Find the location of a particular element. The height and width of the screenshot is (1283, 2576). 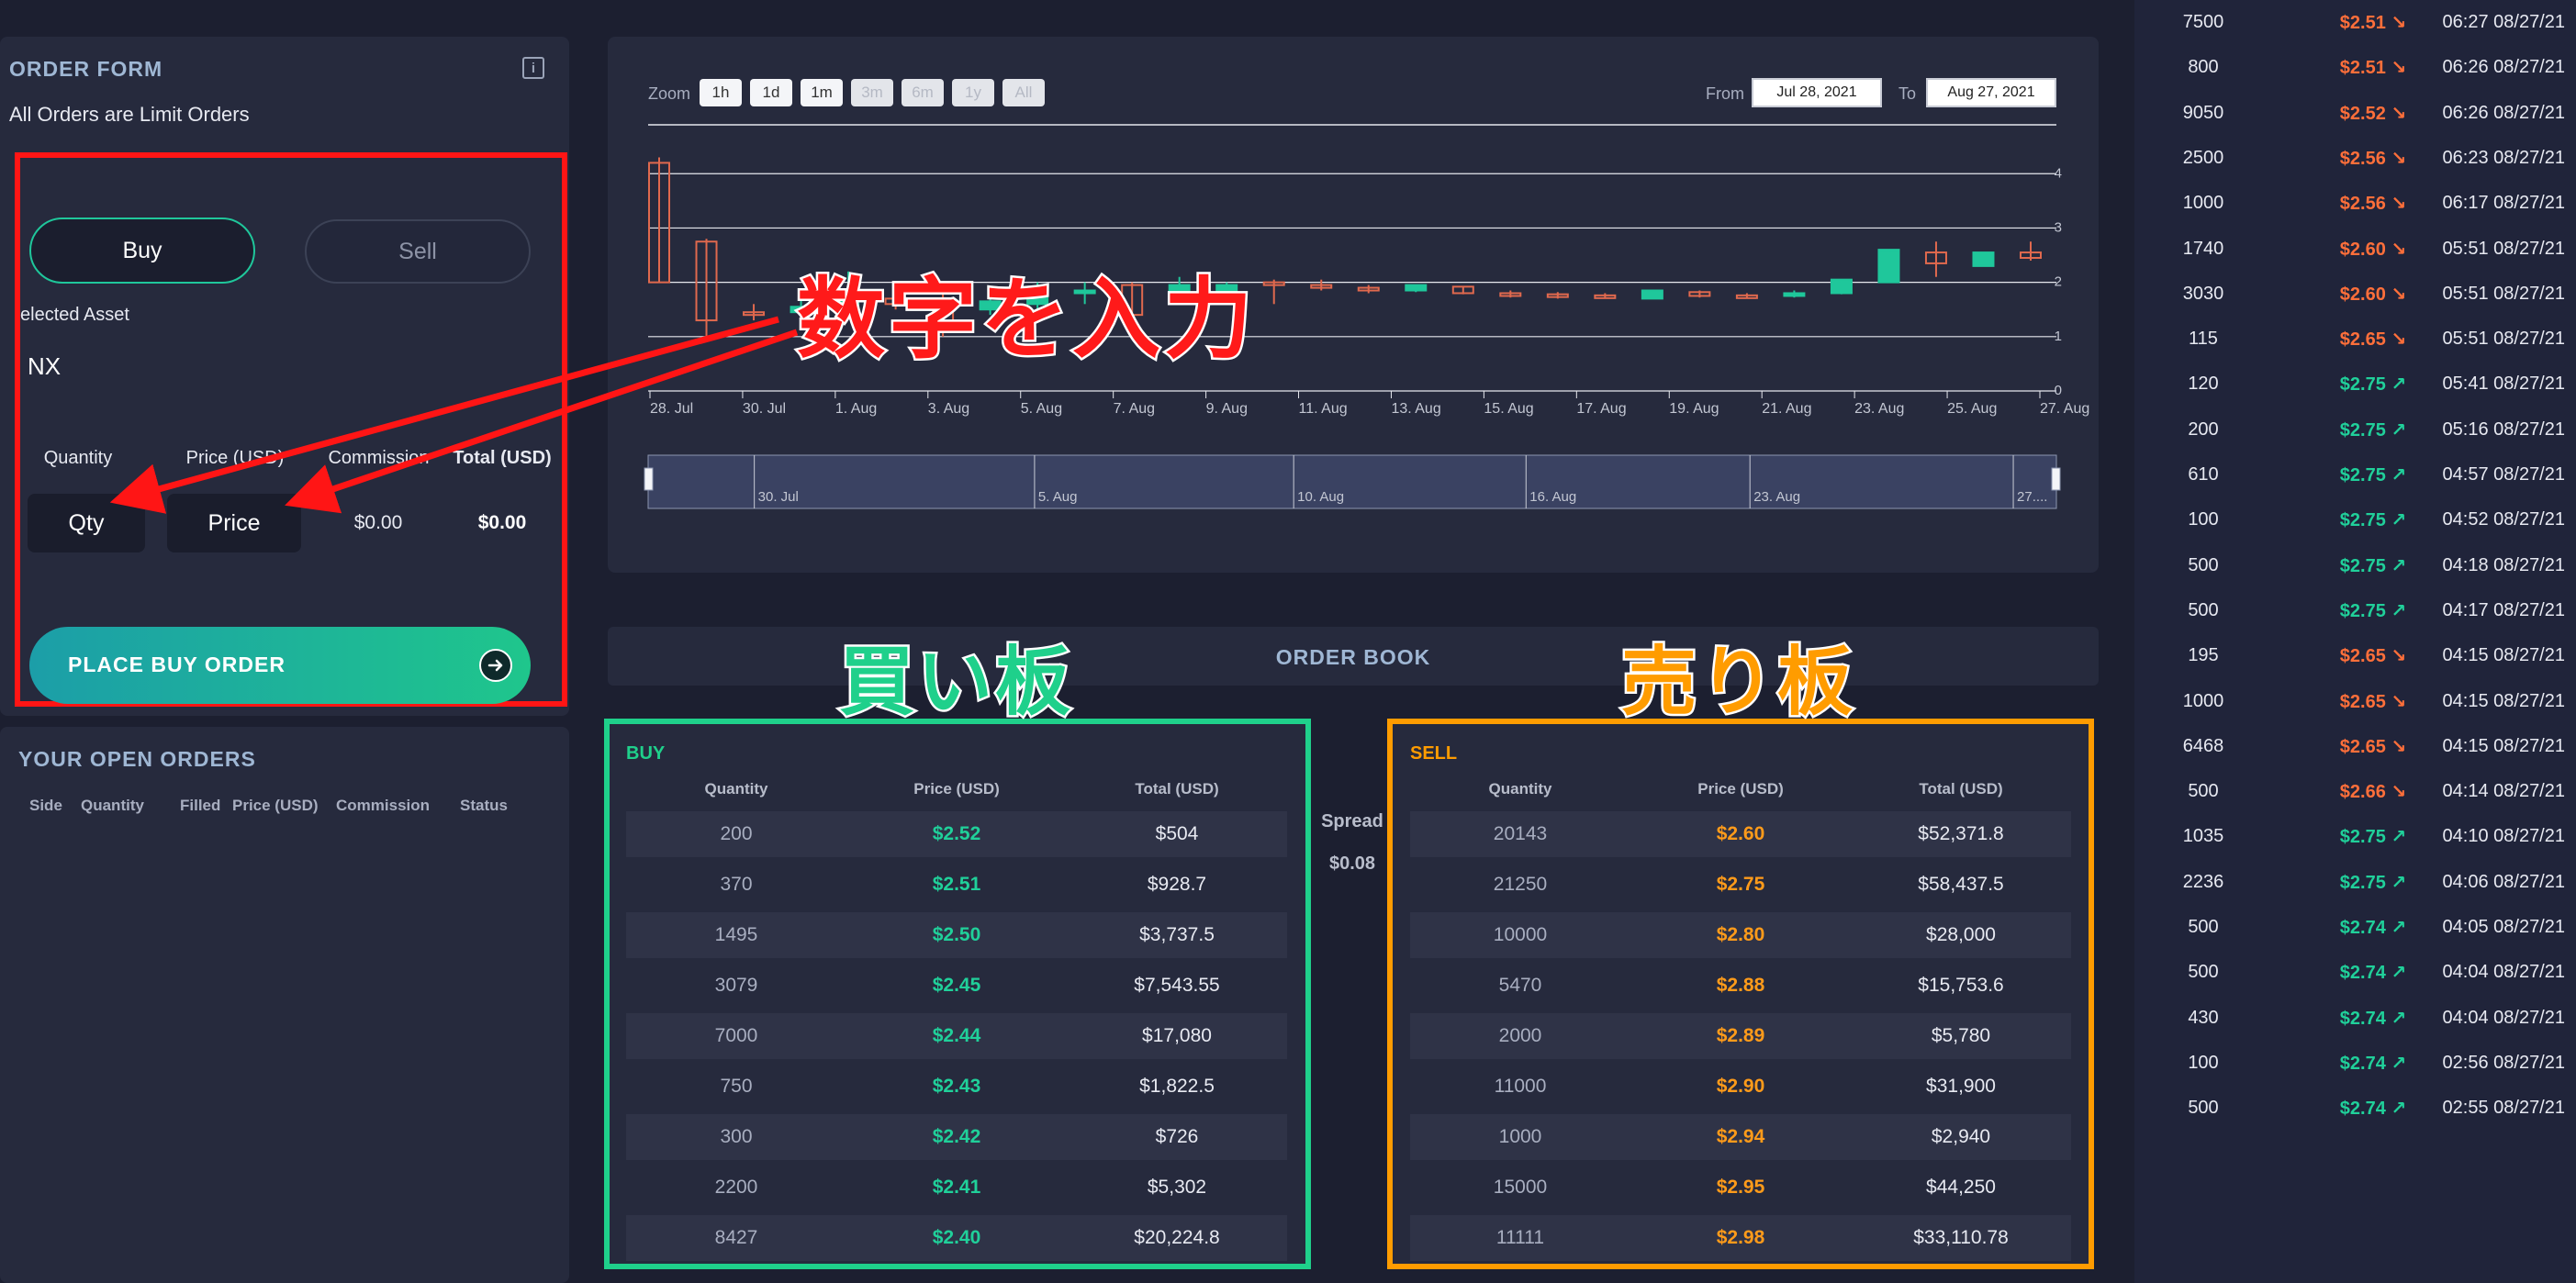

x-tick-label: 17. Aug is located at coordinates (1601, 409).